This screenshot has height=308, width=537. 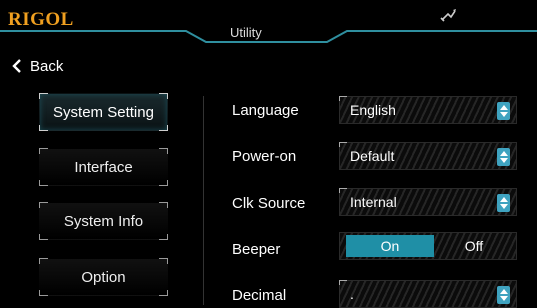 I want to click on menu-label: Interface, so click(x=103, y=167).